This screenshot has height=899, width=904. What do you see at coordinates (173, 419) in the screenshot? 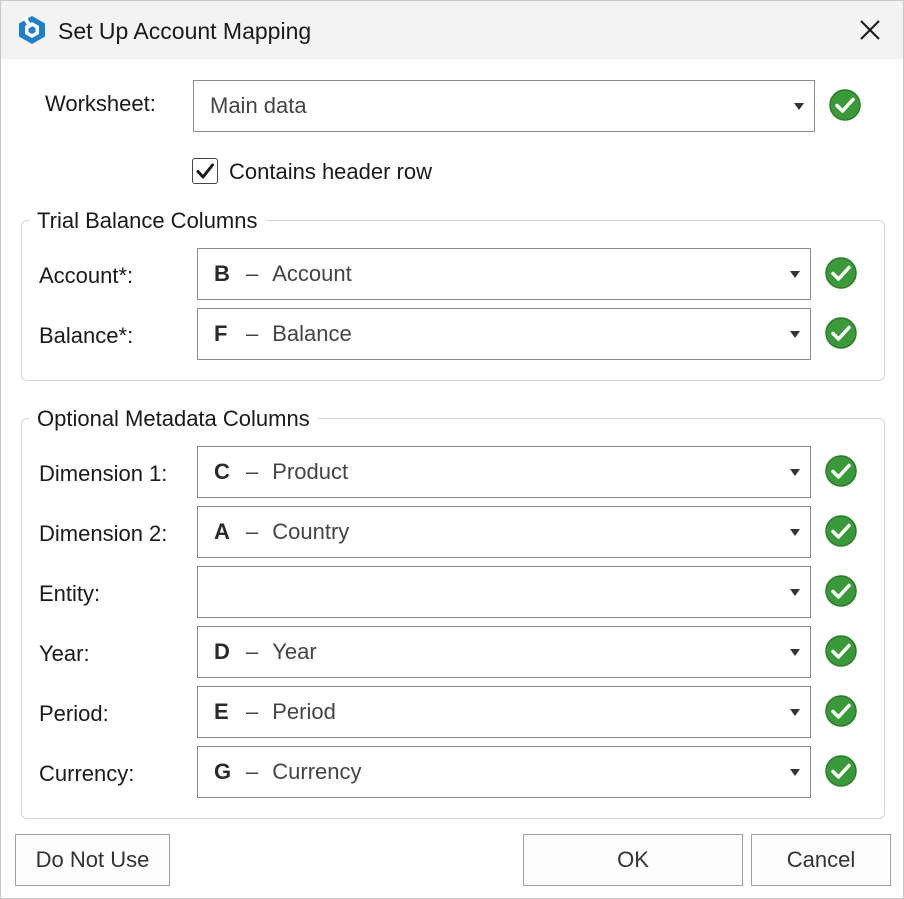
I see `metadata-title: Optional Metadata Columns` at bounding box center [173, 419].